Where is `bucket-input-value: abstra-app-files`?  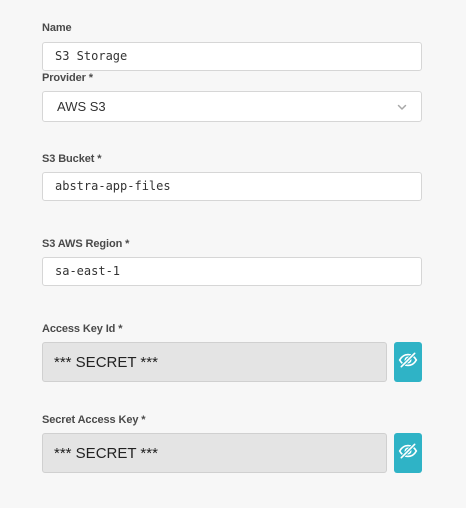
bucket-input-value: abstra-app-files is located at coordinates (113, 186).